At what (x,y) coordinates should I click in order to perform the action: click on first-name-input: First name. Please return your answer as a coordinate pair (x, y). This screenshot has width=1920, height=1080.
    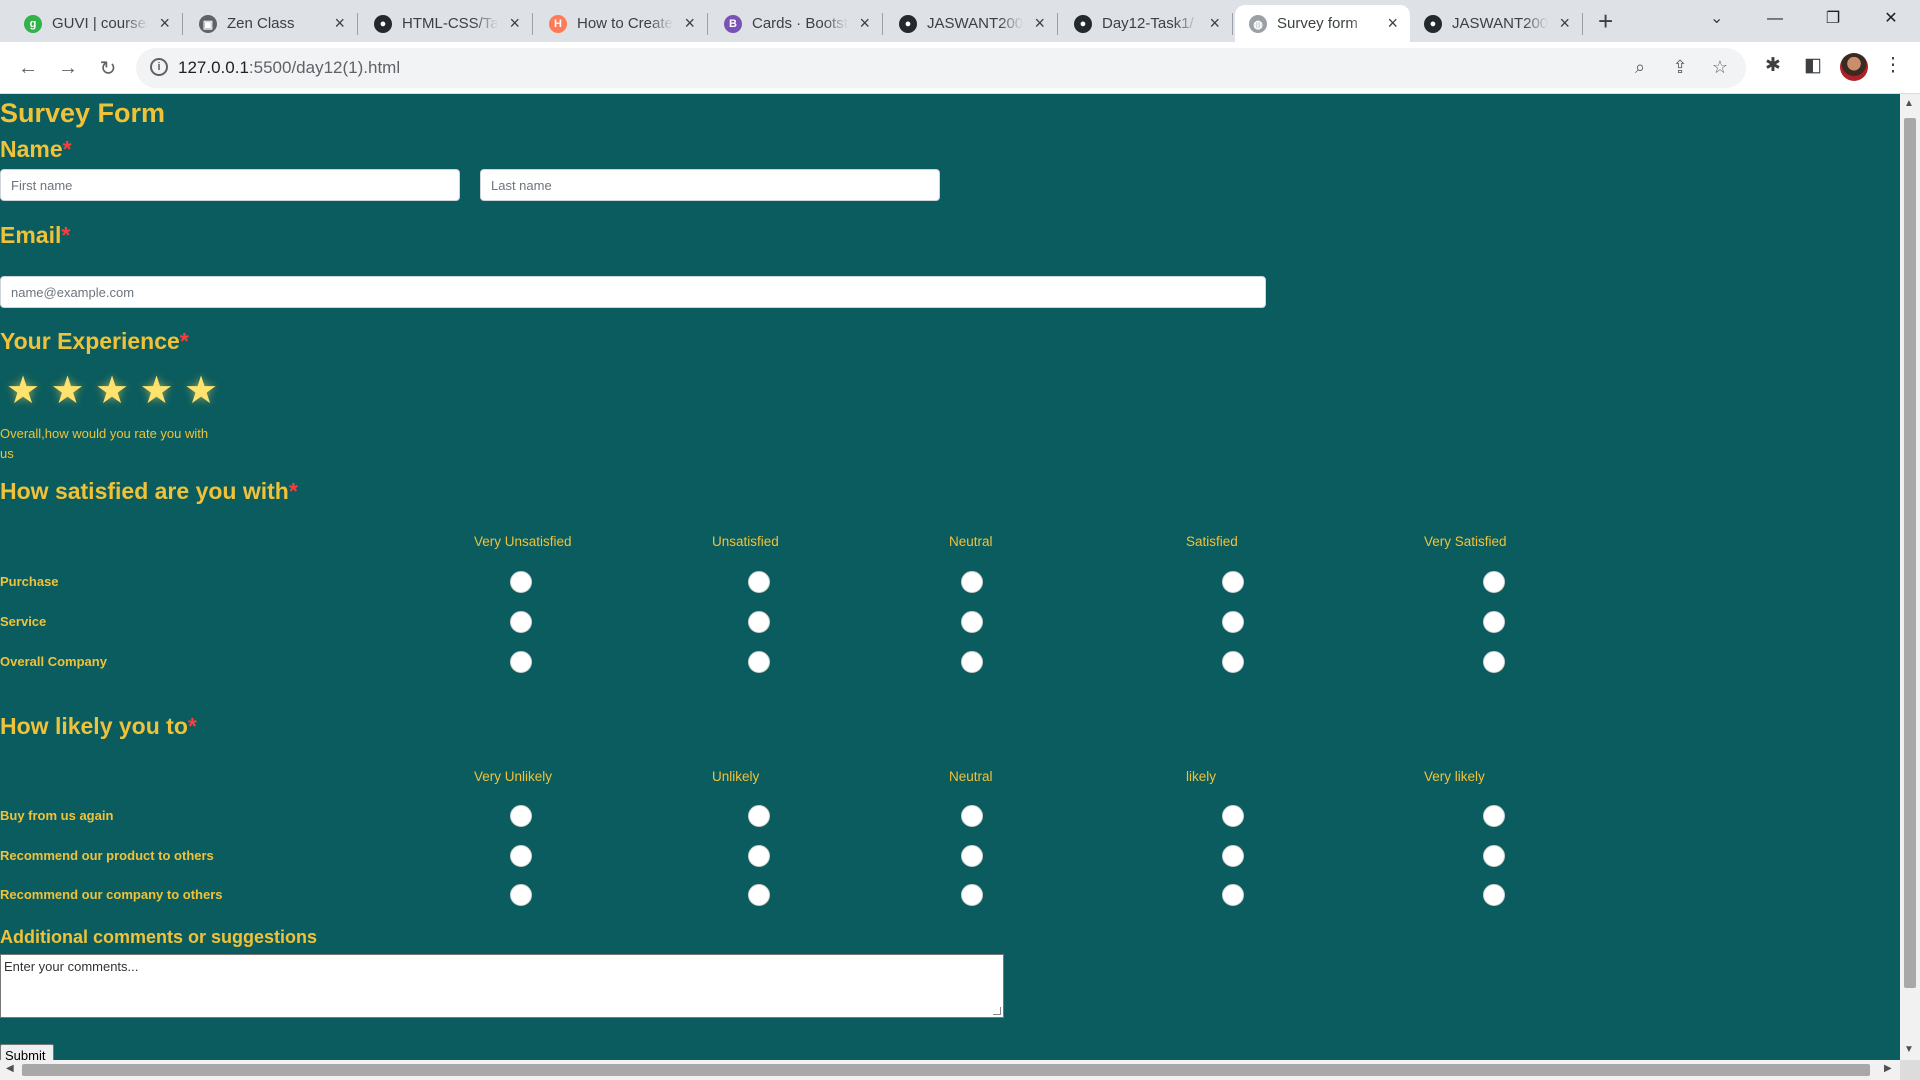
    Looking at the image, I should click on (230, 185).